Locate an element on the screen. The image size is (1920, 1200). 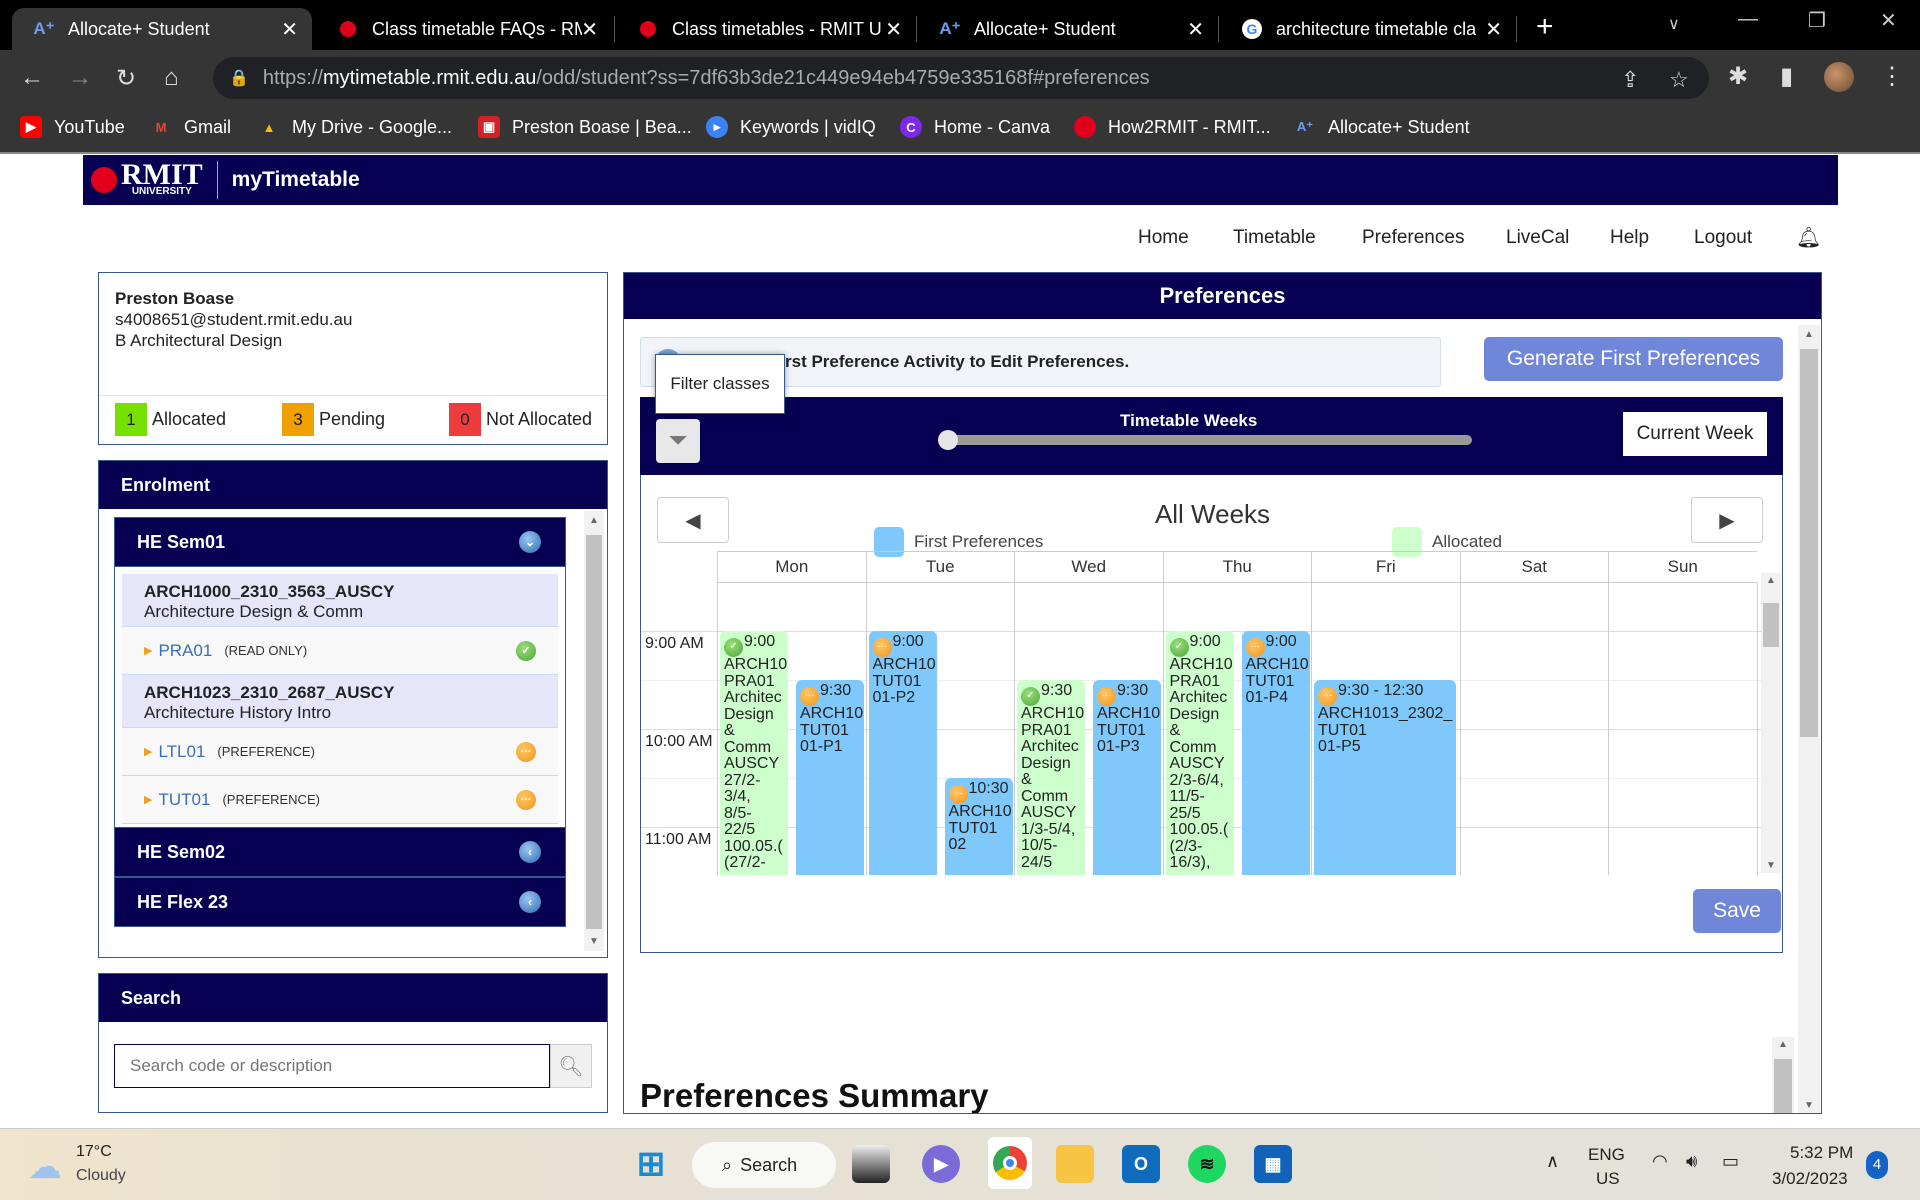
generate-first-preferences-button: Generate First Preferences is located at coordinates (1633, 359).